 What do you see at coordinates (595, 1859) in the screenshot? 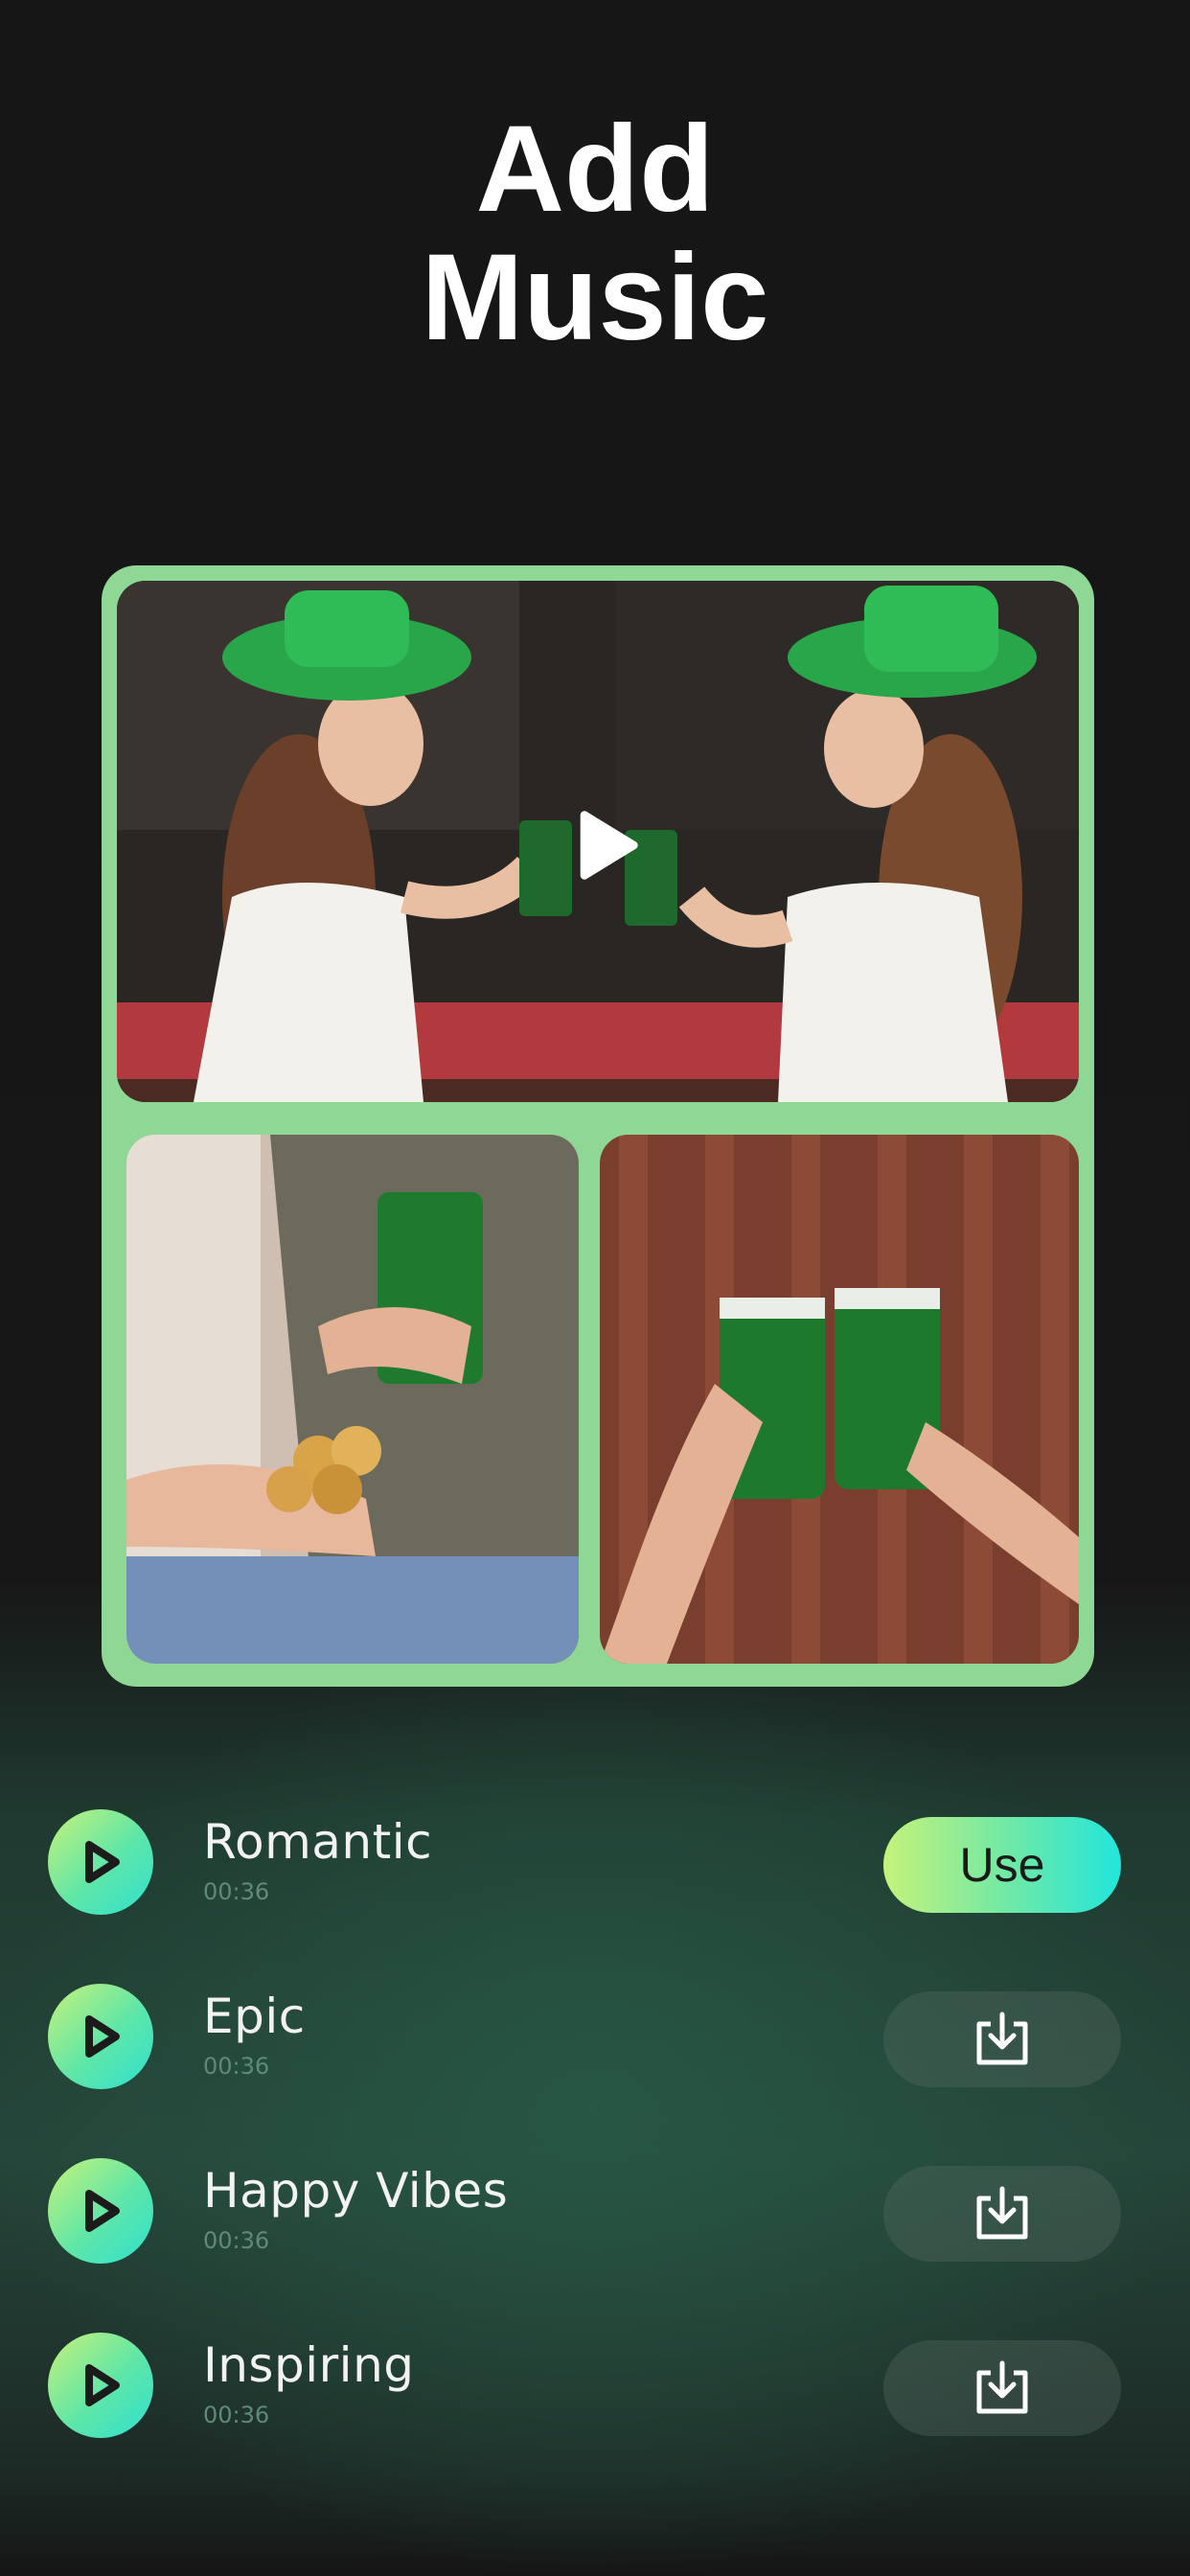
I see `track-item-romantic: Romantic 00:36 Use` at bounding box center [595, 1859].